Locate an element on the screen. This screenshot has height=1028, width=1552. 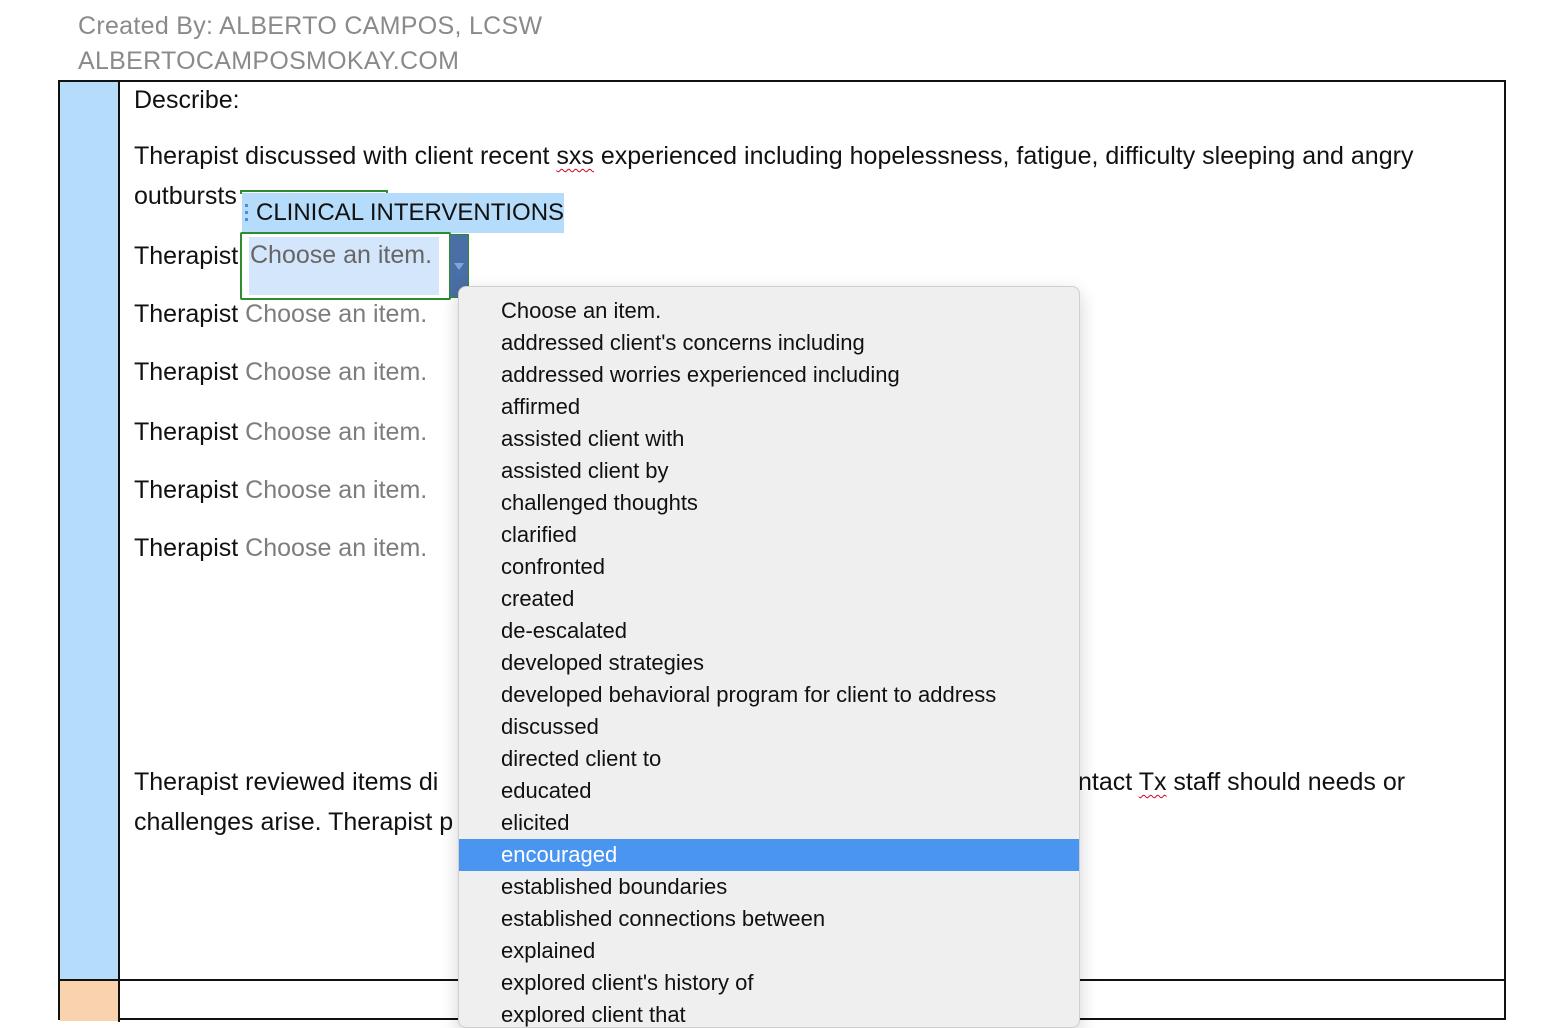
paragraph-review-start: Therapist reviewed items di is located at coordinates (286, 782).